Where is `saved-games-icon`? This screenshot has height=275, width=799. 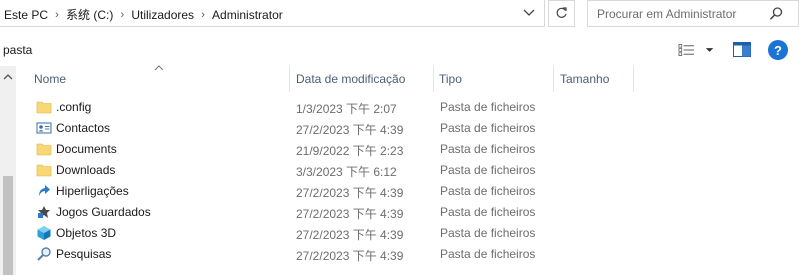 saved-games-icon is located at coordinates (44, 212).